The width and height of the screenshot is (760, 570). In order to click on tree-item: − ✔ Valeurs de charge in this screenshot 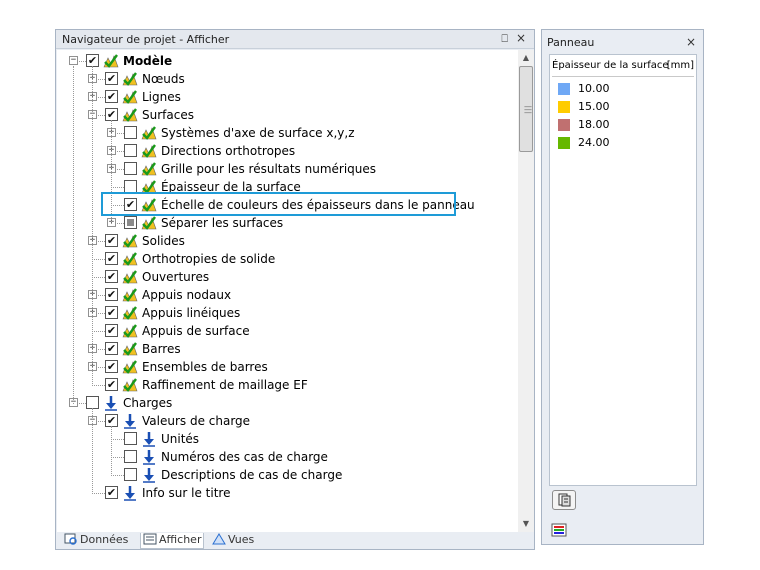, I will do `click(287, 421)`.